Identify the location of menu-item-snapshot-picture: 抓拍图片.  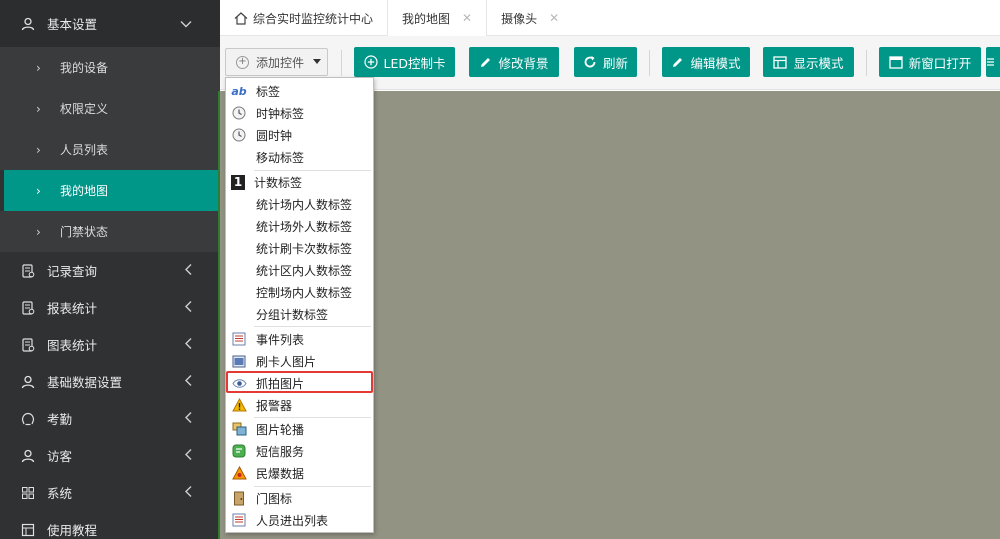
(299, 383).